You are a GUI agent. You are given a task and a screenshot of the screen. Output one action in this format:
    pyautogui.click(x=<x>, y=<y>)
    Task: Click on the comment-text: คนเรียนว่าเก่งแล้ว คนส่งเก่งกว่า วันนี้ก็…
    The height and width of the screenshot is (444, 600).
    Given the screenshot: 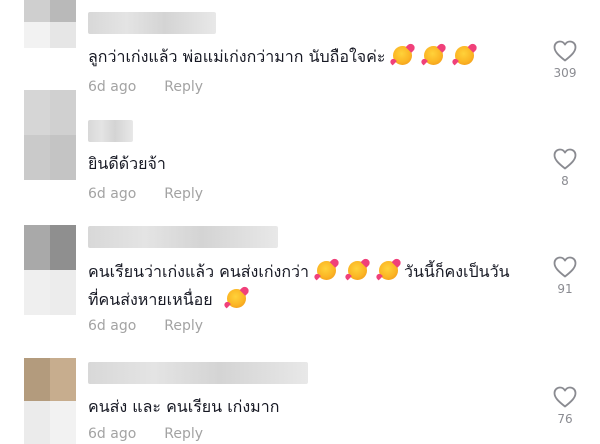 What is the action you would take?
    pyautogui.click(x=299, y=285)
    